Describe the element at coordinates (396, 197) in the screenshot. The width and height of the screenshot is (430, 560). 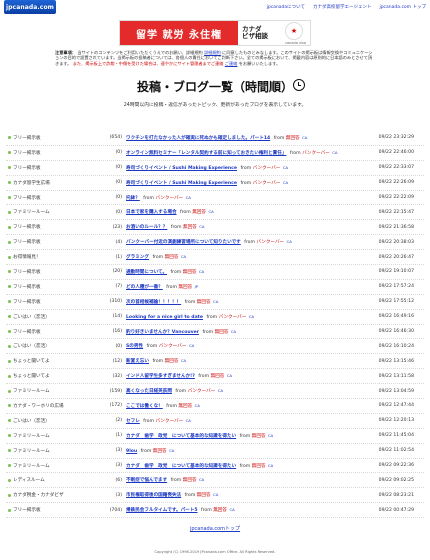
I see `post-time: 09/22 22:22:09` at that location.